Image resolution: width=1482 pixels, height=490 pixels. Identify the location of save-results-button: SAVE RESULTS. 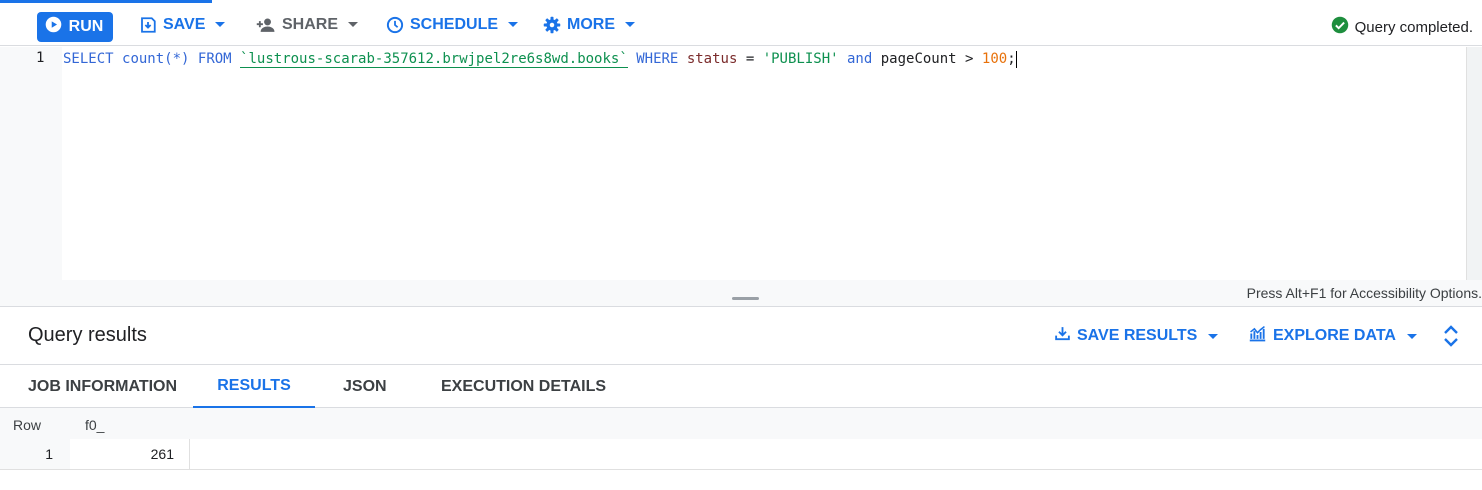
(1136, 336).